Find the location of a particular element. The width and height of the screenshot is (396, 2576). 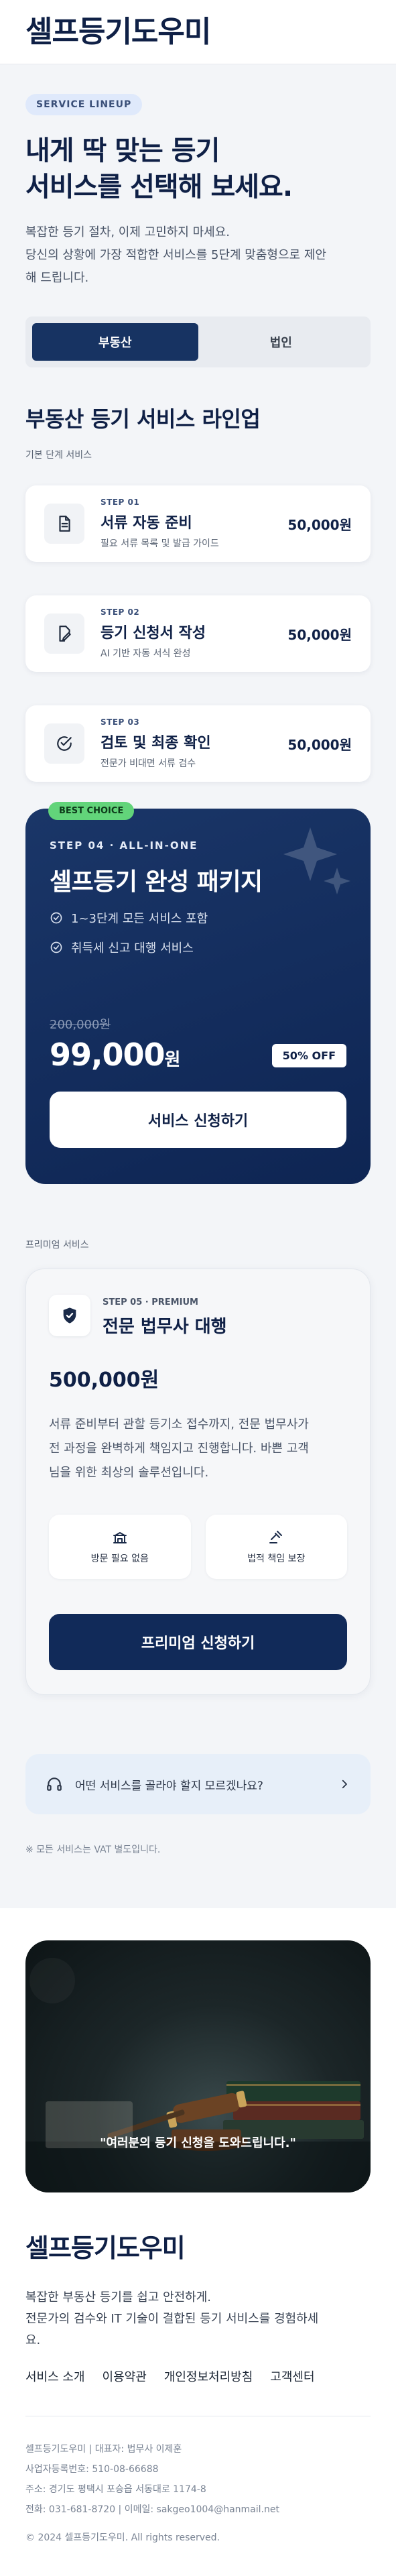

vat-note: ※ 모든 서비스는 VAT 별도입니다. is located at coordinates (93, 1850).